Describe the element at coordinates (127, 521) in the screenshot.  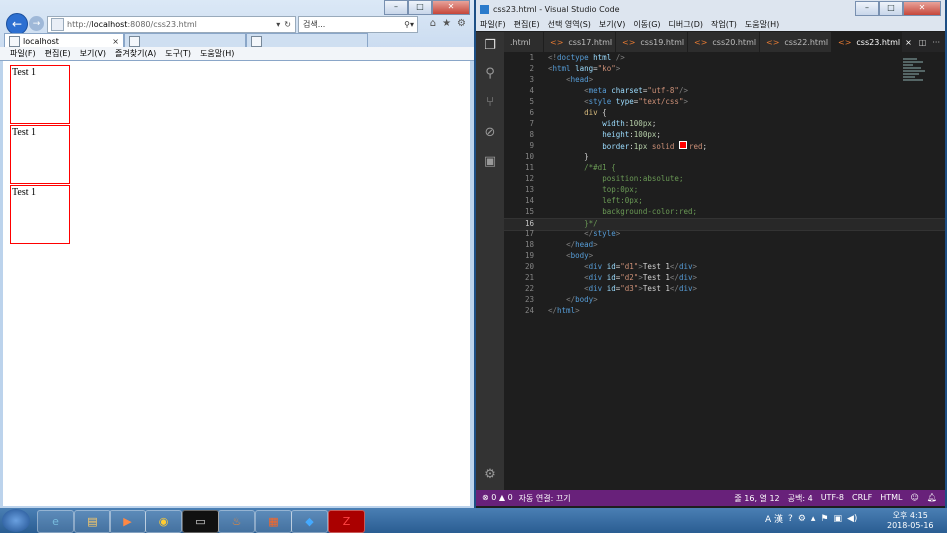
I see `media-player-taskbar-icon: ▶` at that location.